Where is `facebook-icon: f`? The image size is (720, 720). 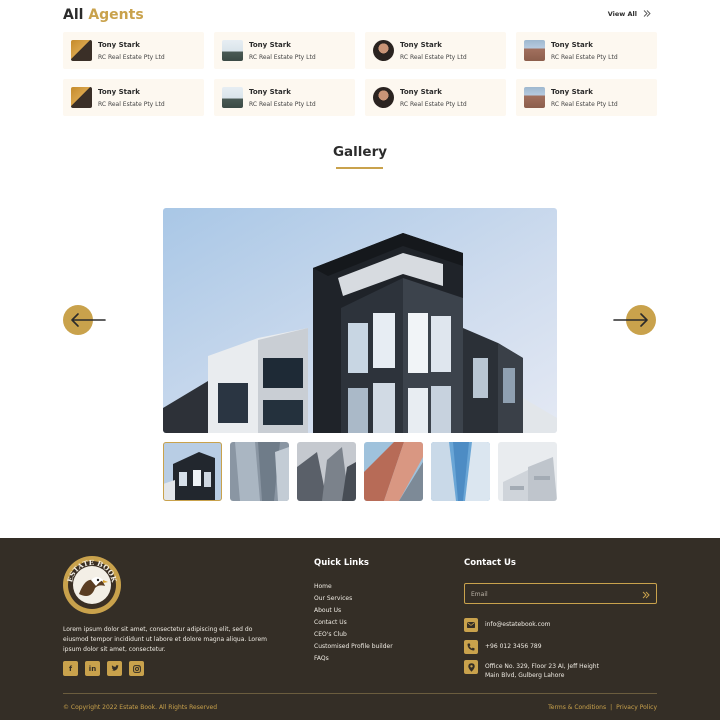 facebook-icon: f is located at coordinates (70, 668).